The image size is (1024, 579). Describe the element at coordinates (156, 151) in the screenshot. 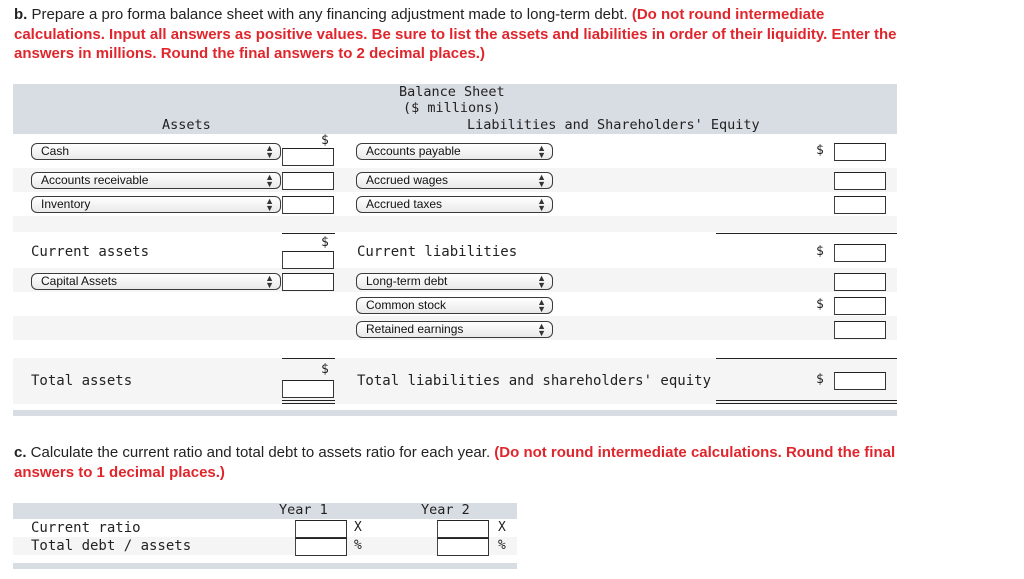

I see `asset-select-1: Cash ▲ ▼` at that location.